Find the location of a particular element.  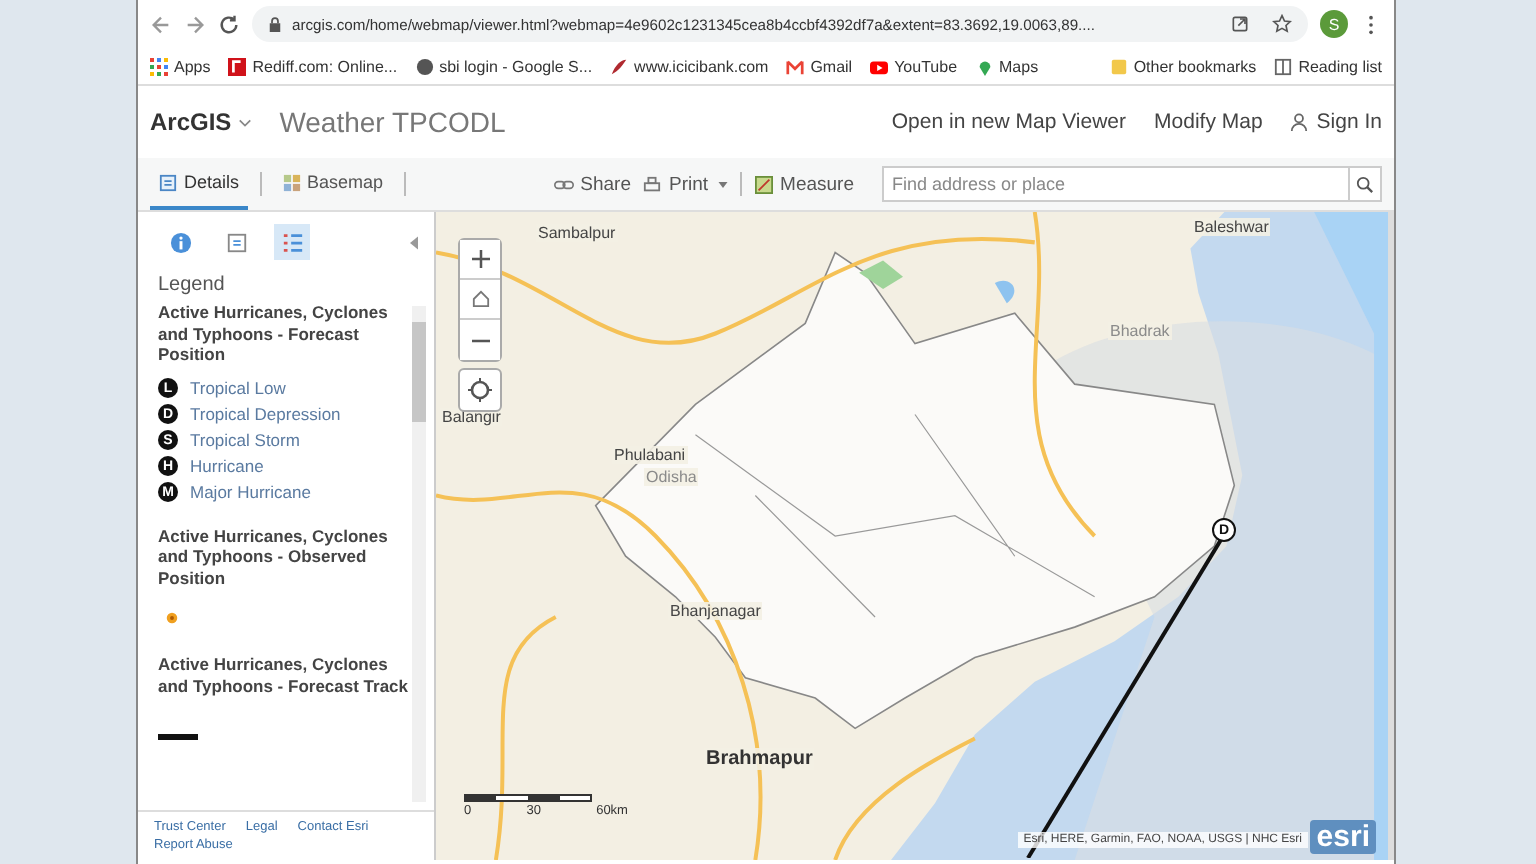

locate-button is located at coordinates (480, 390).